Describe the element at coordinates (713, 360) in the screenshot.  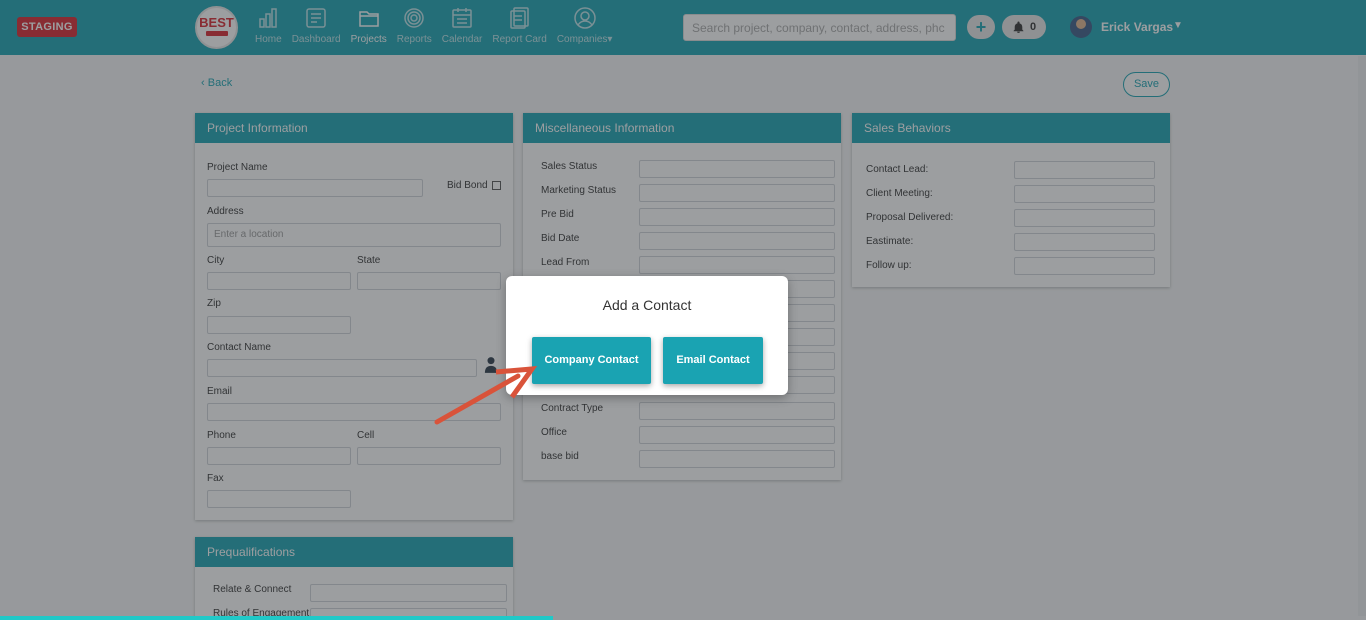
I see `email-contact-button: Email Contact` at that location.